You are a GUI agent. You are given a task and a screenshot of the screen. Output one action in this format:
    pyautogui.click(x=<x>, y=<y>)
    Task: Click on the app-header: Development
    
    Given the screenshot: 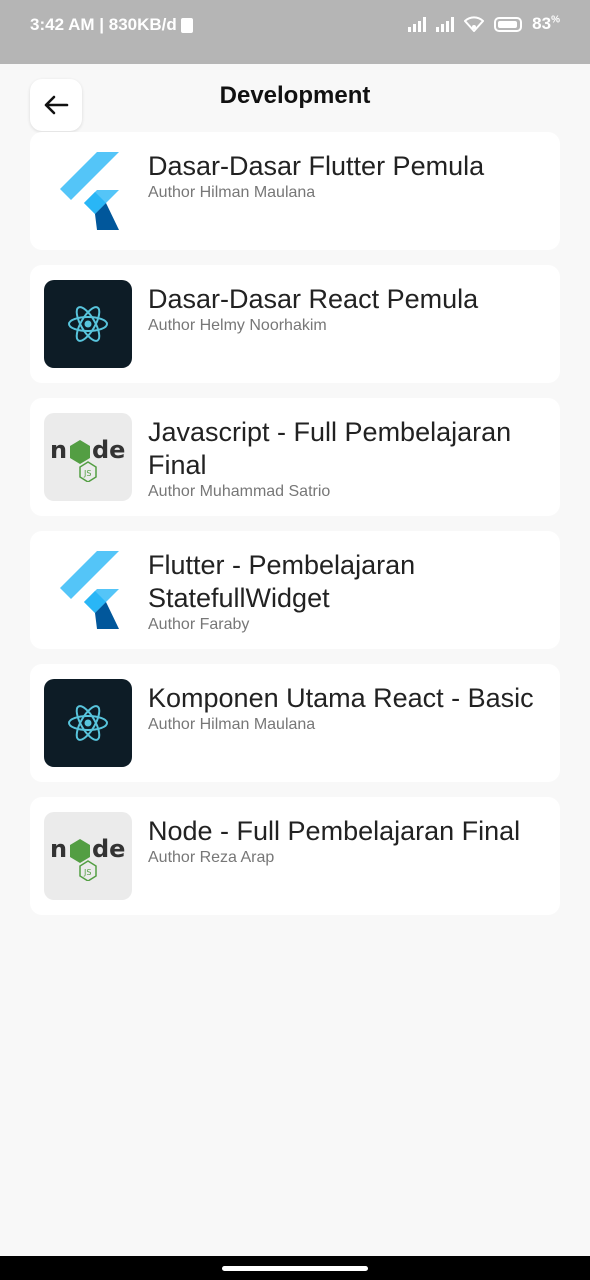 What is the action you would take?
    pyautogui.click(x=295, y=98)
    